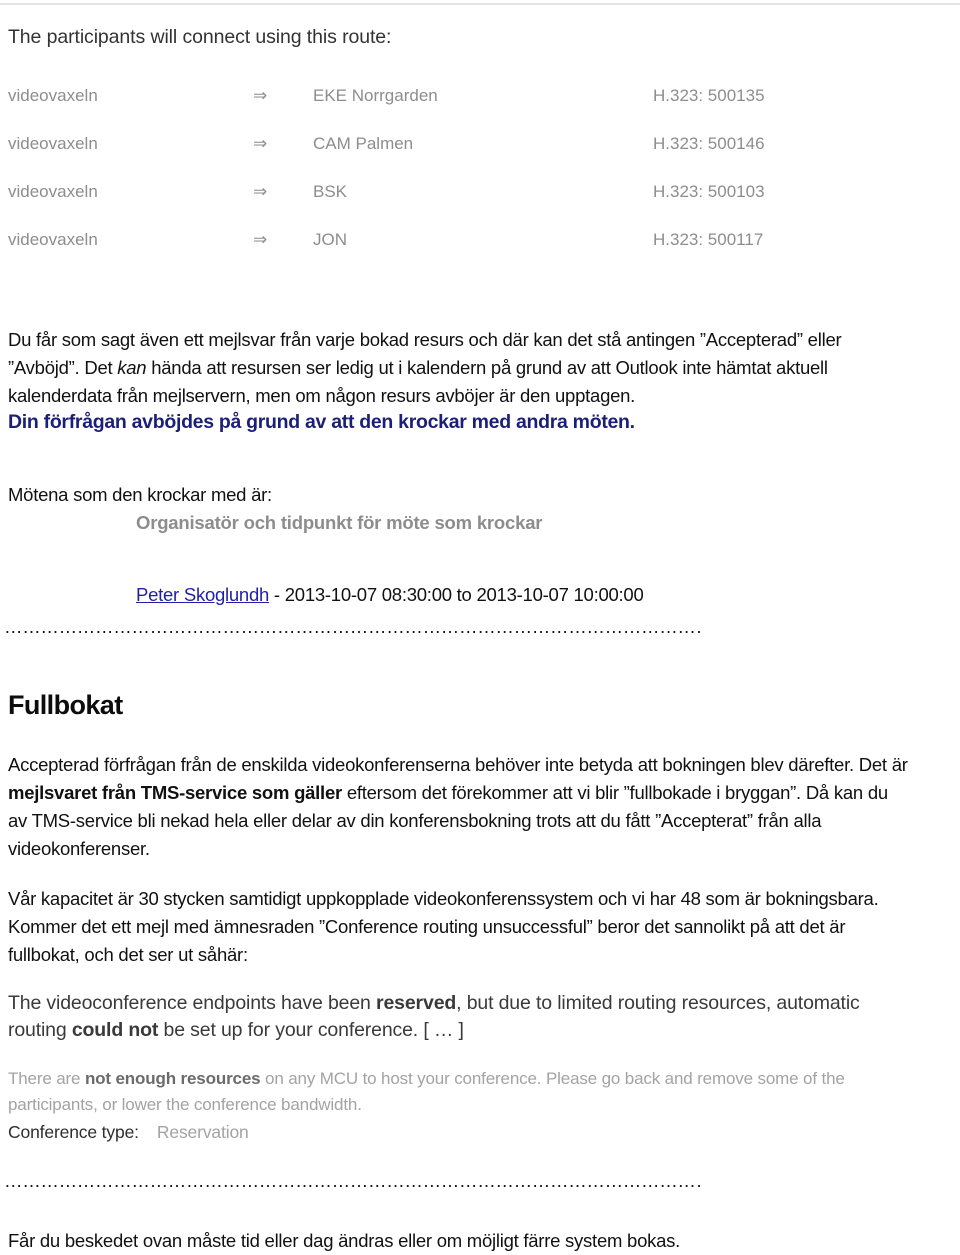 The image size is (960, 1255). I want to click on collides-intro-text: Mötena som den krockar med är:, so click(140, 494).